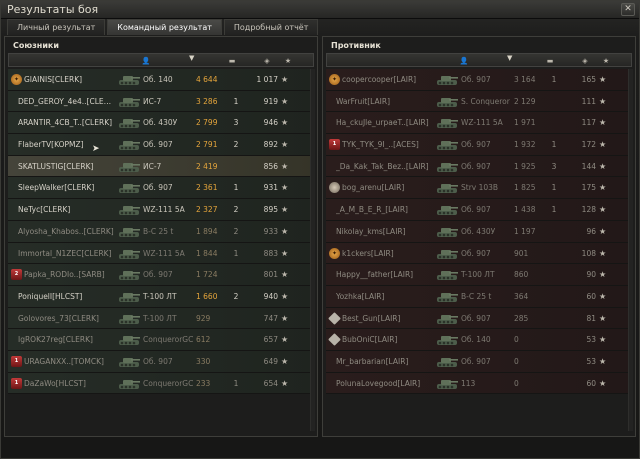 Image resolution: width=640 pixels, height=459 pixels. Describe the element at coordinates (271, 27) in the screenshot. I see `tab-2: Подробный отчёт` at that location.